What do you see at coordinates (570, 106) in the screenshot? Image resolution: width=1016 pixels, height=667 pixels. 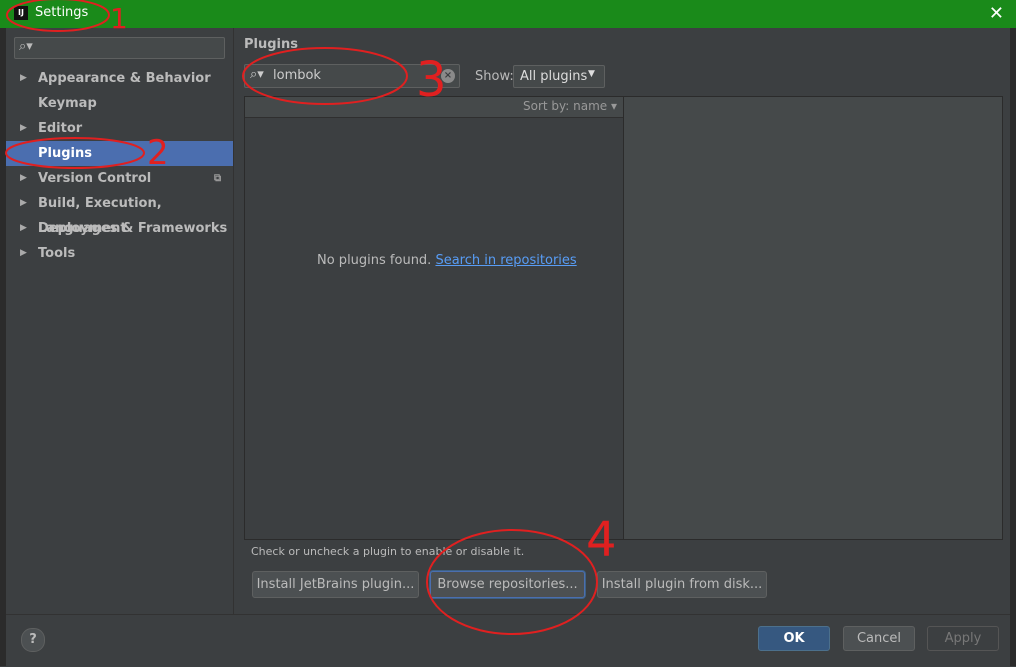 I see `sort-by-dropdown: Sort by: name ▾` at bounding box center [570, 106].